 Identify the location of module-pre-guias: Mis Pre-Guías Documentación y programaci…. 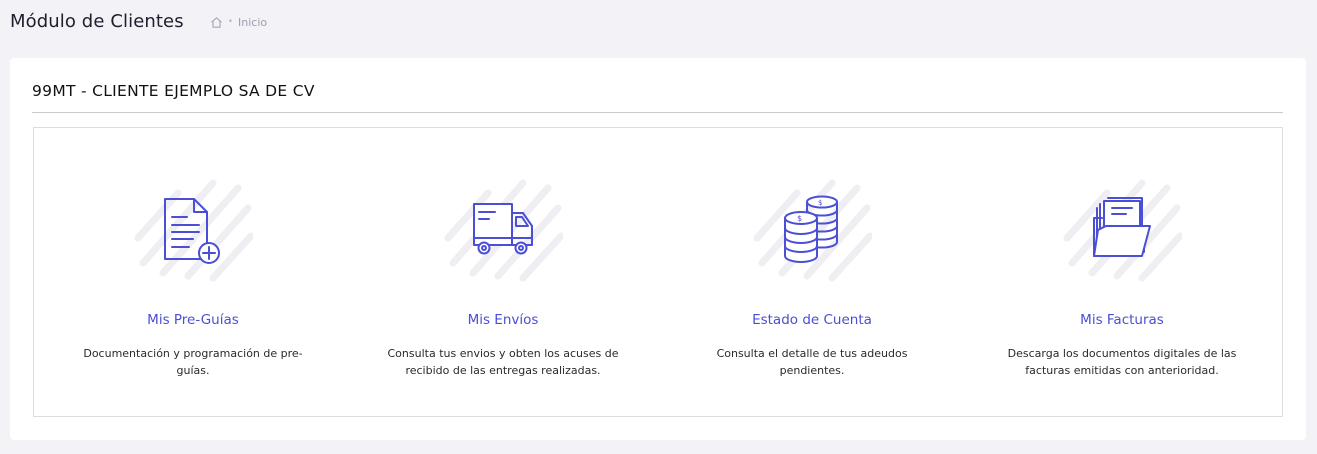
(193, 273).